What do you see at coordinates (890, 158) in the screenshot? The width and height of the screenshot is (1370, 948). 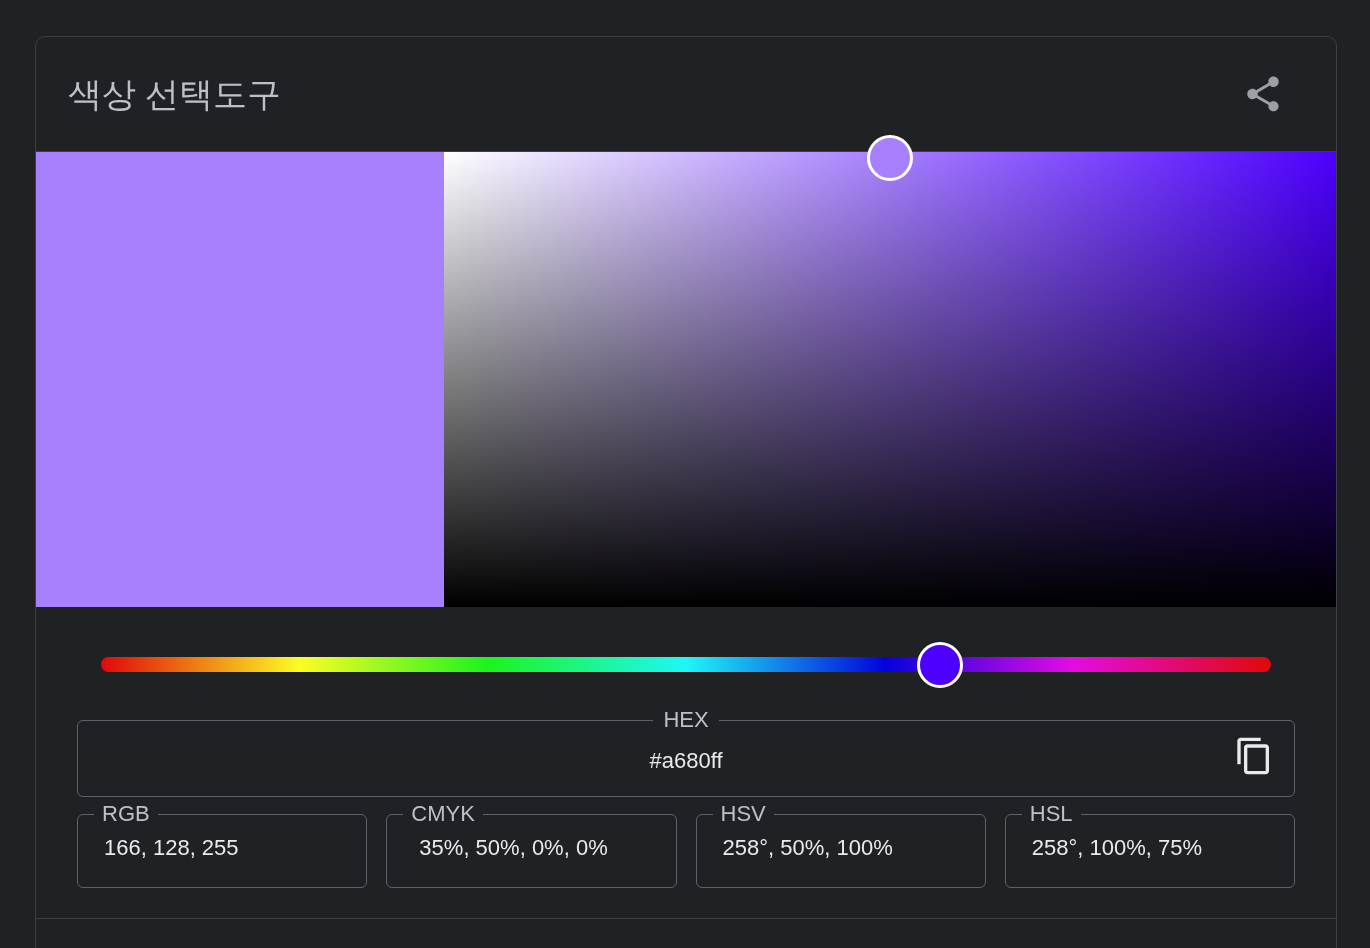 I see `picker-handle` at bounding box center [890, 158].